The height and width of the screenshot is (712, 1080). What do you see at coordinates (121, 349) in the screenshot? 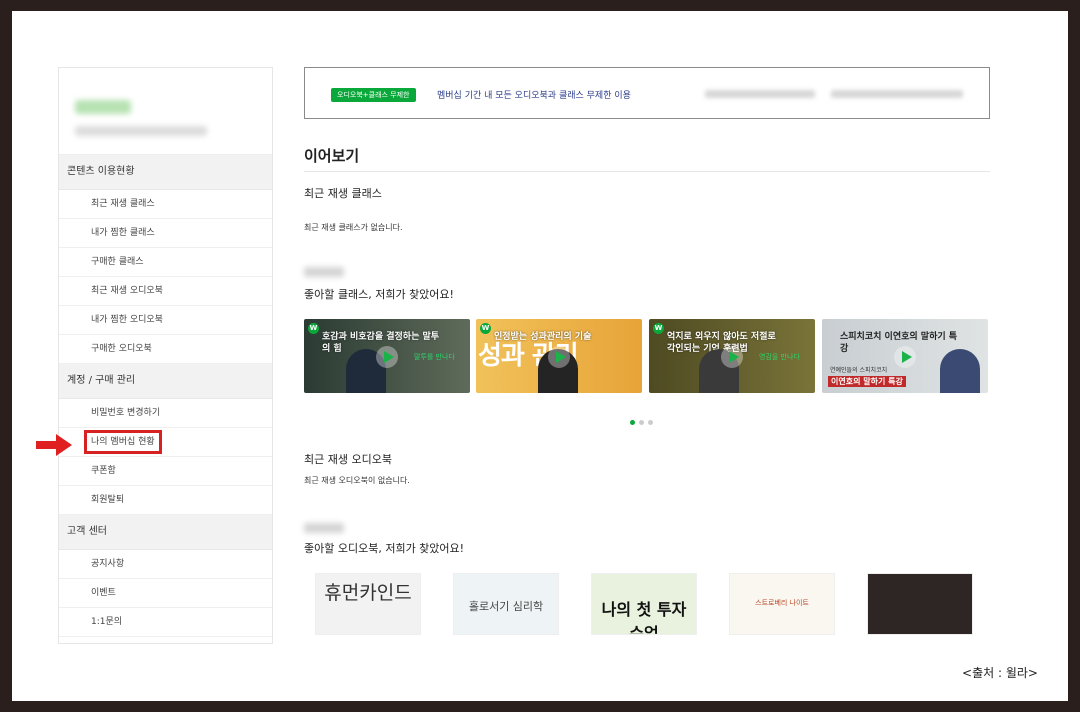
I see `sidebar-item-label: 구매한 오디오북` at bounding box center [121, 349].